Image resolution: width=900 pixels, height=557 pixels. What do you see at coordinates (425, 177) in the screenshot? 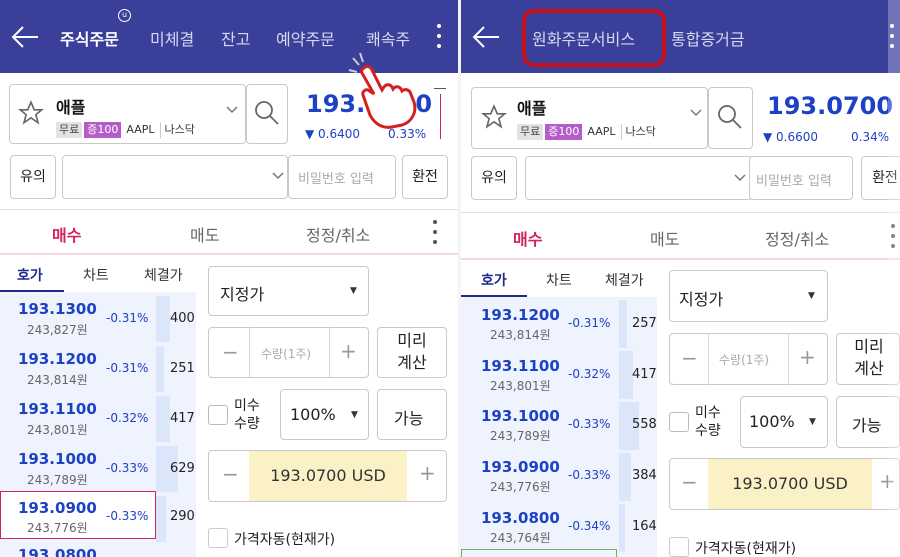
I see `exchange-button: 환전` at bounding box center [425, 177].